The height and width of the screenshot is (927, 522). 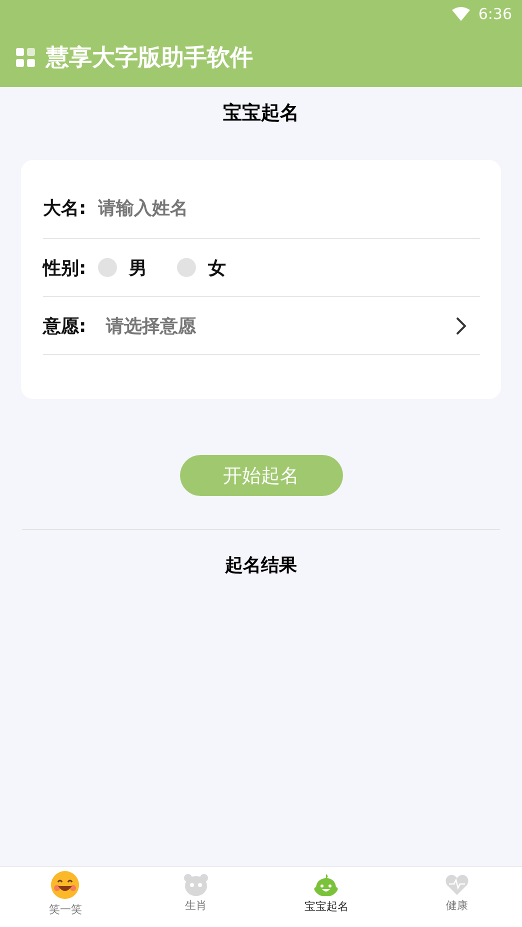 I want to click on grid-icon, so click(x=26, y=58).